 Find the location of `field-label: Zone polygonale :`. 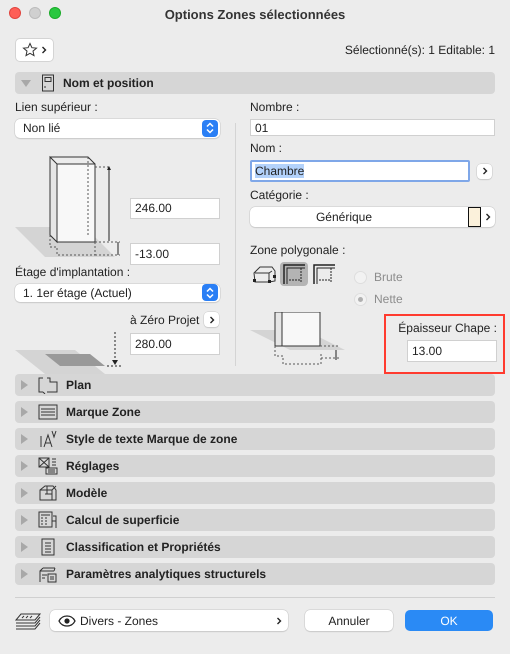

field-label: Zone polygonale : is located at coordinates (298, 250).